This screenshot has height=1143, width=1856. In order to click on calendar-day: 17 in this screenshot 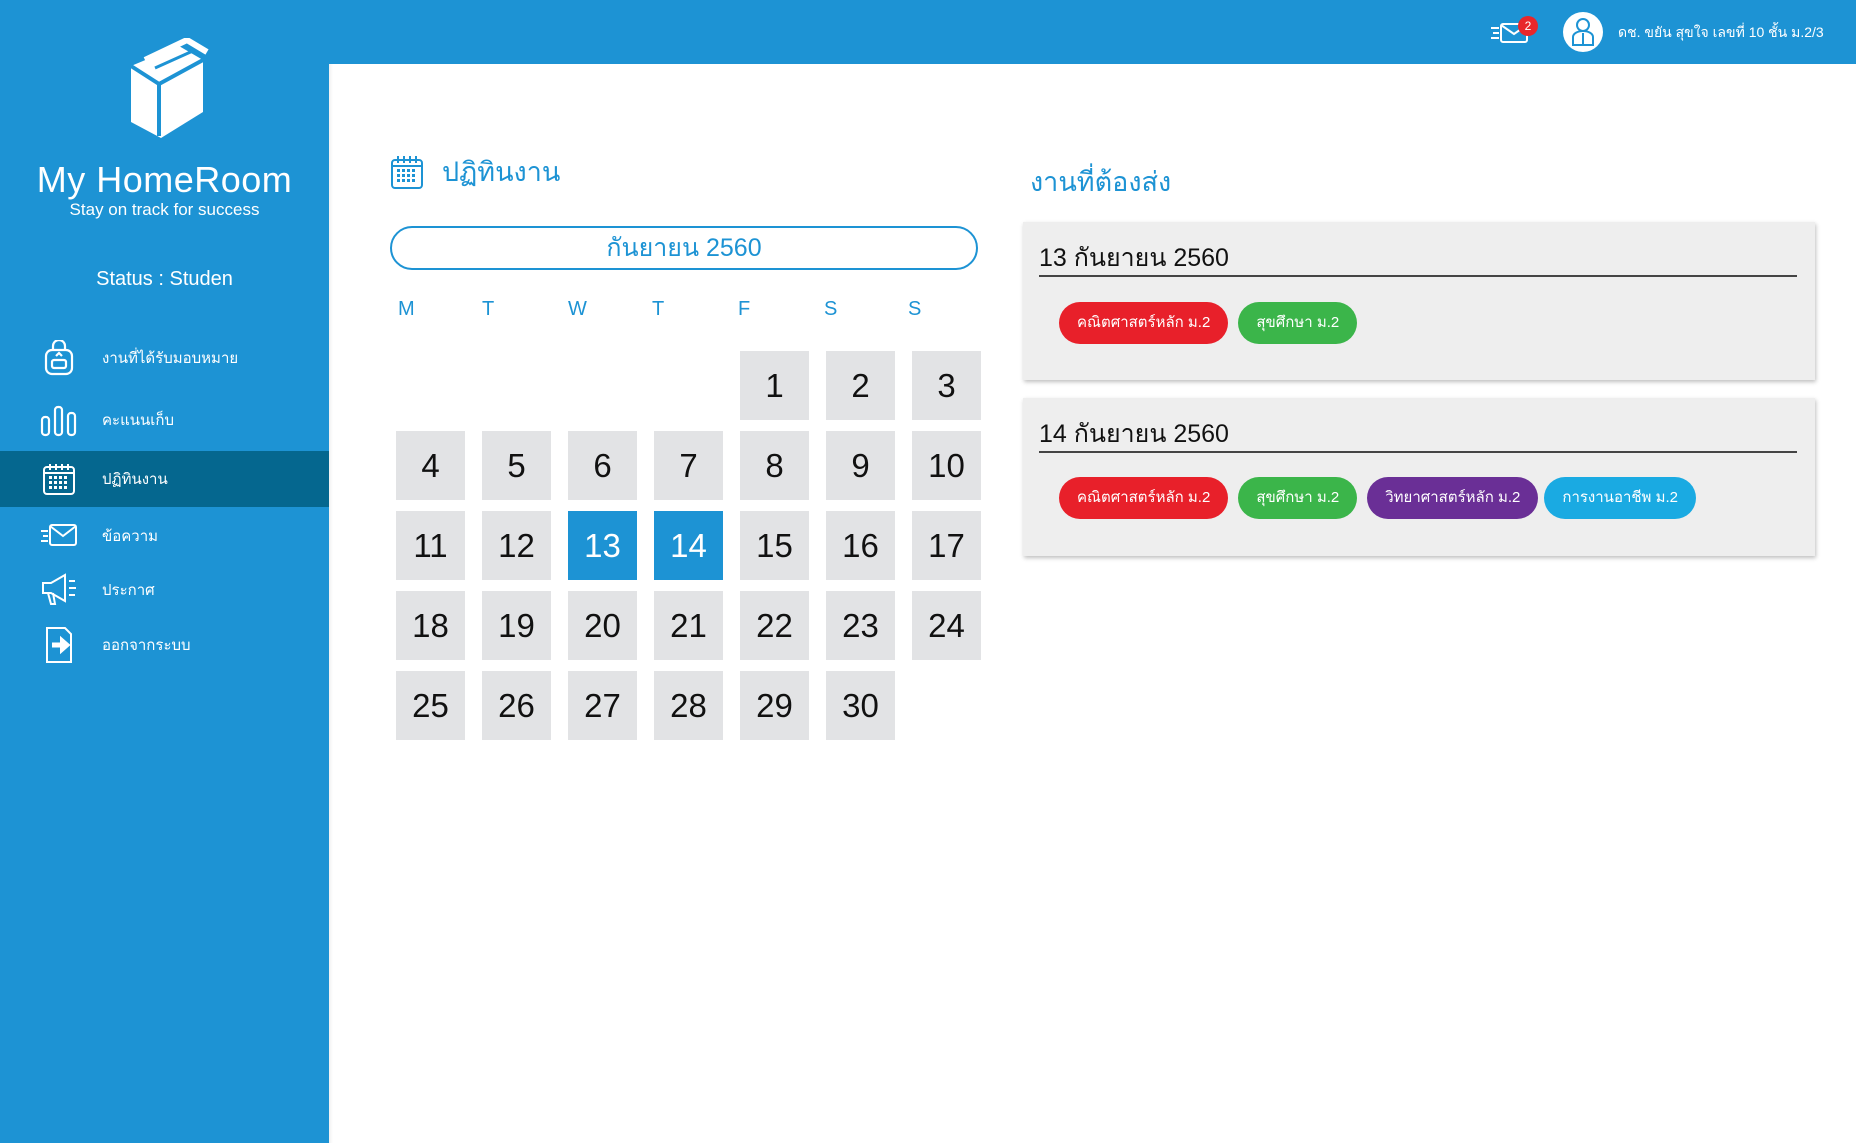, I will do `click(946, 545)`.